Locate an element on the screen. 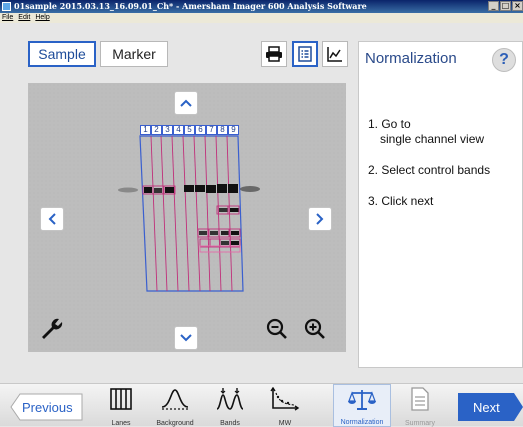 This screenshot has height=427, width=523. workflow-step-lanes: Lanes is located at coordinates (121, 405).